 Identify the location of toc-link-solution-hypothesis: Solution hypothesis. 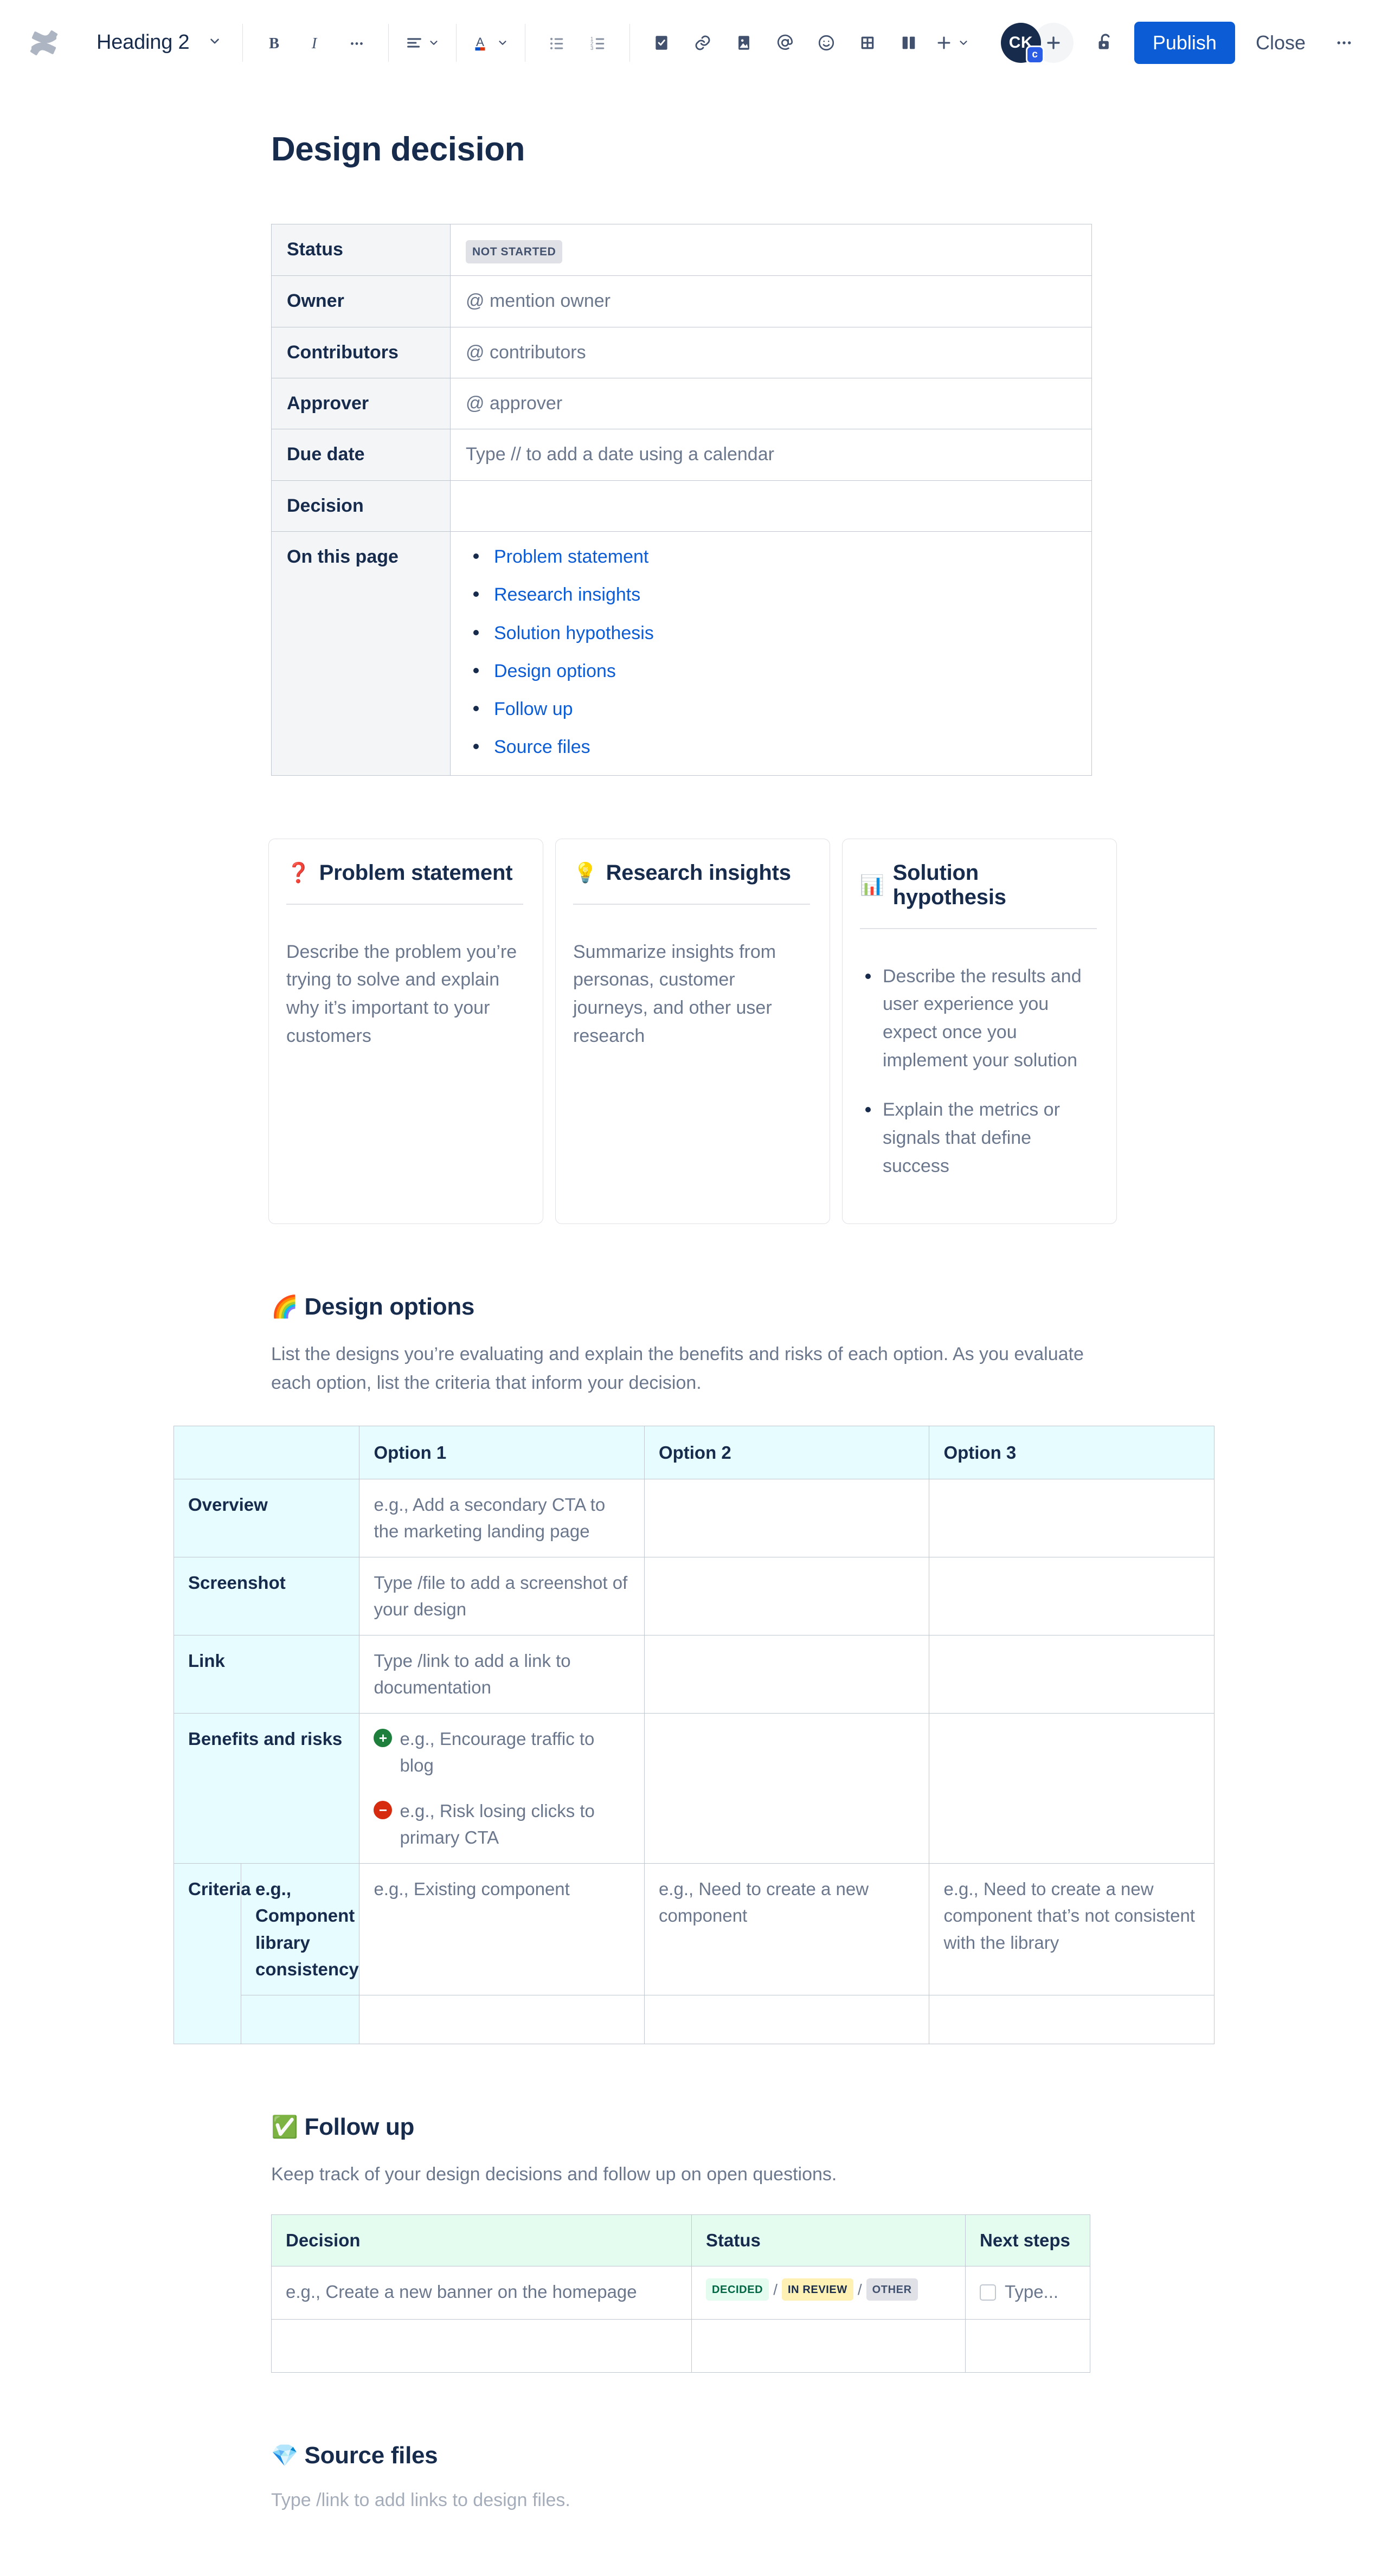
(574, 633).